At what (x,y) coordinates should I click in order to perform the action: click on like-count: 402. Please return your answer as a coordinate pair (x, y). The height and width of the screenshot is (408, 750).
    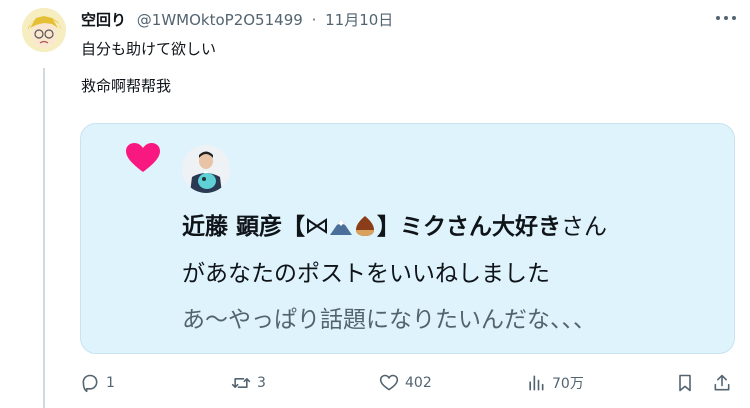
    Looking at the image, I should click on (418, 383).